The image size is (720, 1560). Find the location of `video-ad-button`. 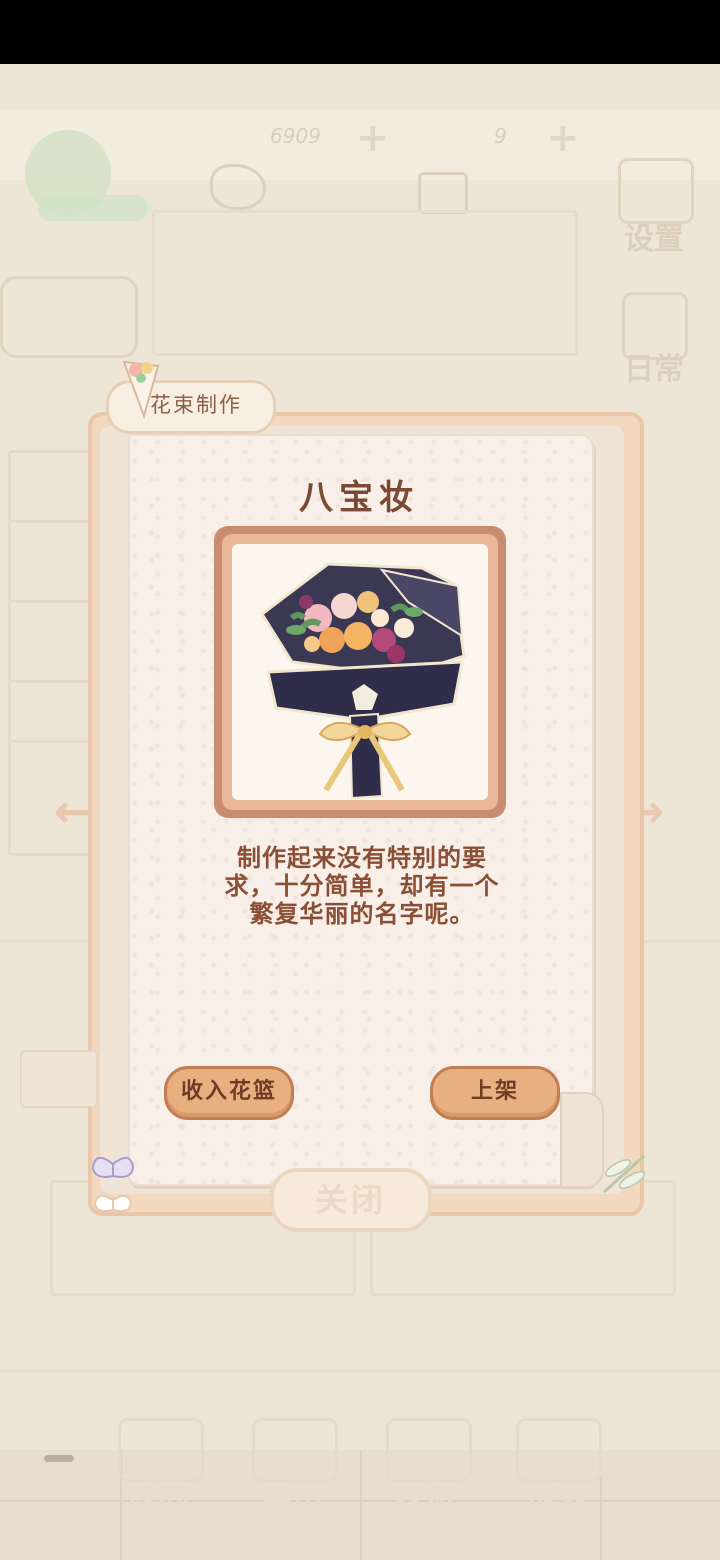

video-ad-button is located at coordinates (69, 317).